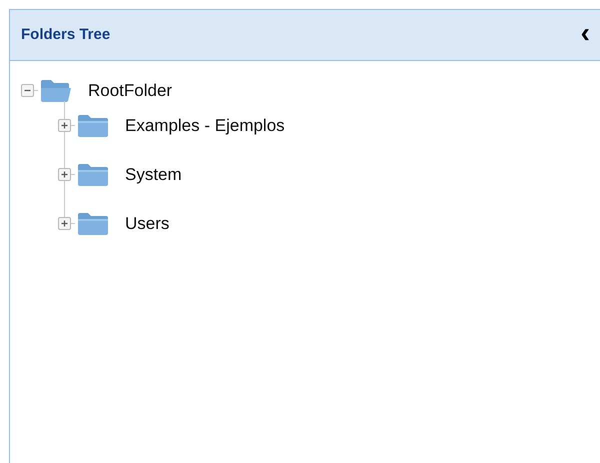 The image size is (600, 463). What do you see at coordinates (153, 175) in the screenshot?
I see `tree-node-label: System` at bounding box center [153, 175].